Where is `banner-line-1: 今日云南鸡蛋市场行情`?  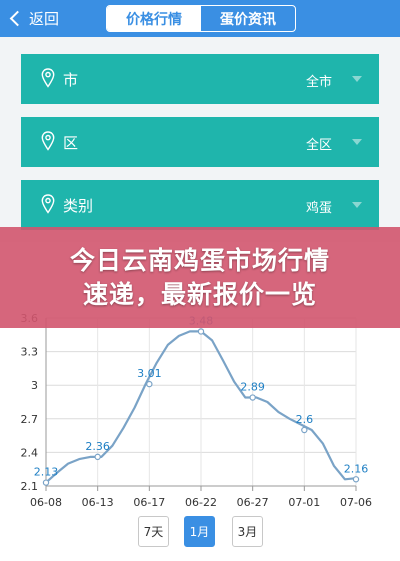
banner-line-1: 今日云南鸡蛋市场行情 is located at coordinates (199, 260).